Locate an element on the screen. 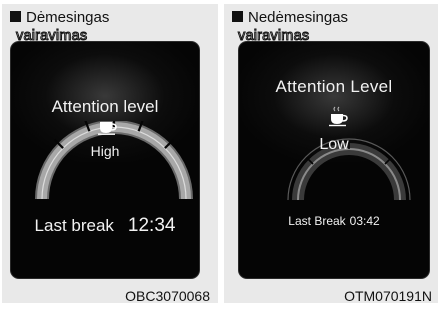 Image resolution: width=438 pixels, height=325 pixels. caption-line-1: Dėmesingas is located at coordinates (68, 17).